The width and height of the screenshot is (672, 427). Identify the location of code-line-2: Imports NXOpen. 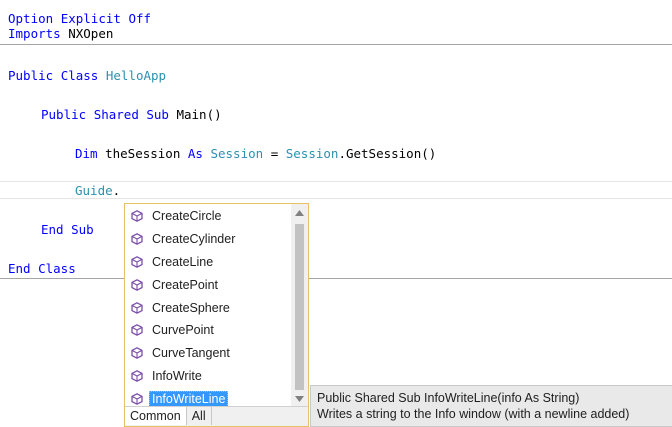
(60, 33).